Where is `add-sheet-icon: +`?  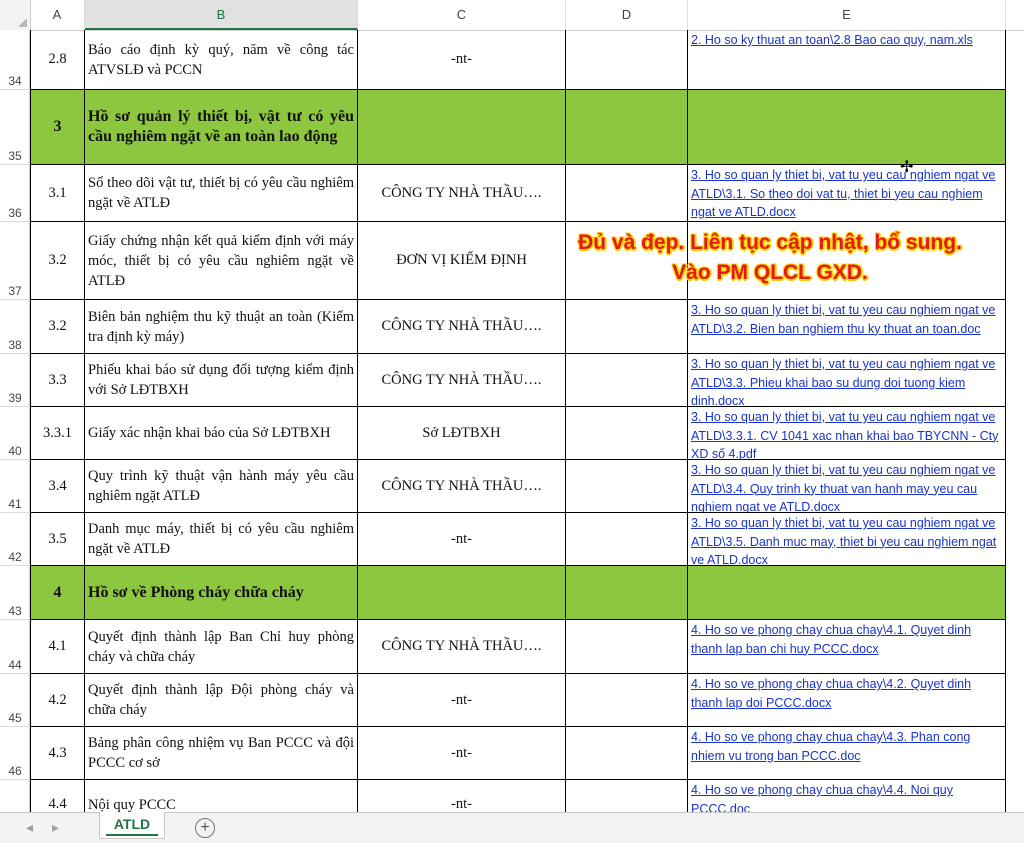
add-sheet-icon: + is located at coordinates (205, 828).